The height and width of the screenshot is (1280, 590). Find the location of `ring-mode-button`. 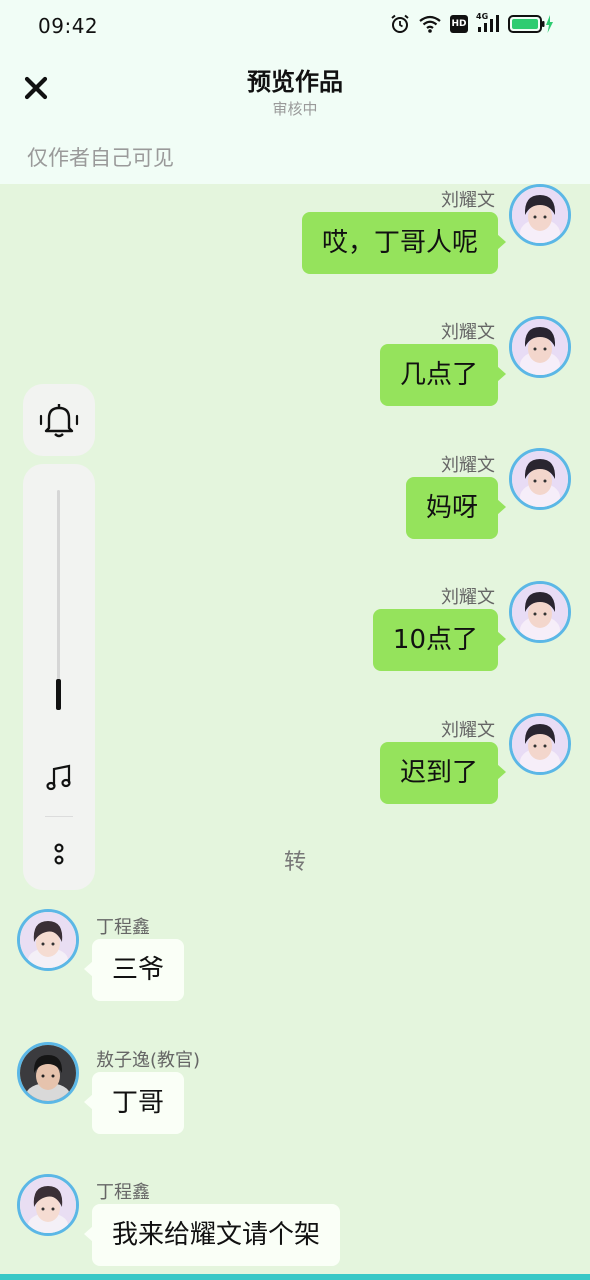

ring-mode-button is located at coordinates (59, 420).